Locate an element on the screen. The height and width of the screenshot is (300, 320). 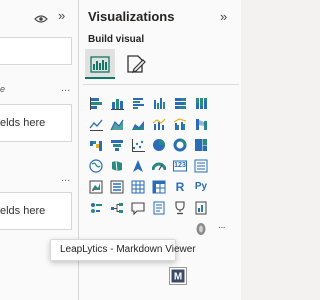
stacked-column-chart-icon is located at coordinates (117, 103).